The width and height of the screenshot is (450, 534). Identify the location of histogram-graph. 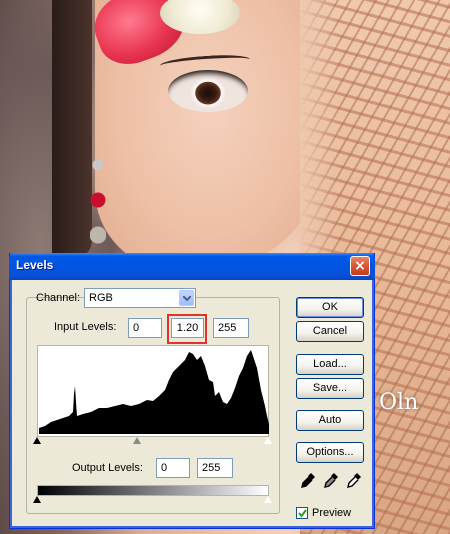
(154, 392).